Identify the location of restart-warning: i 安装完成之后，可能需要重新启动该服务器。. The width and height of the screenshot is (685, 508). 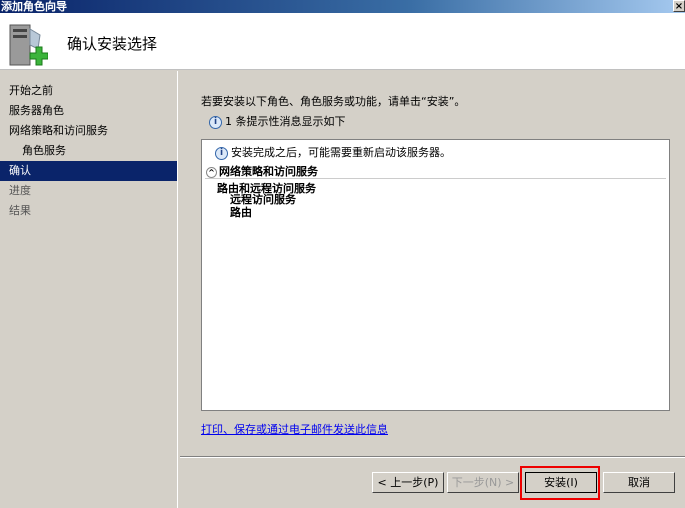
(333, 152).